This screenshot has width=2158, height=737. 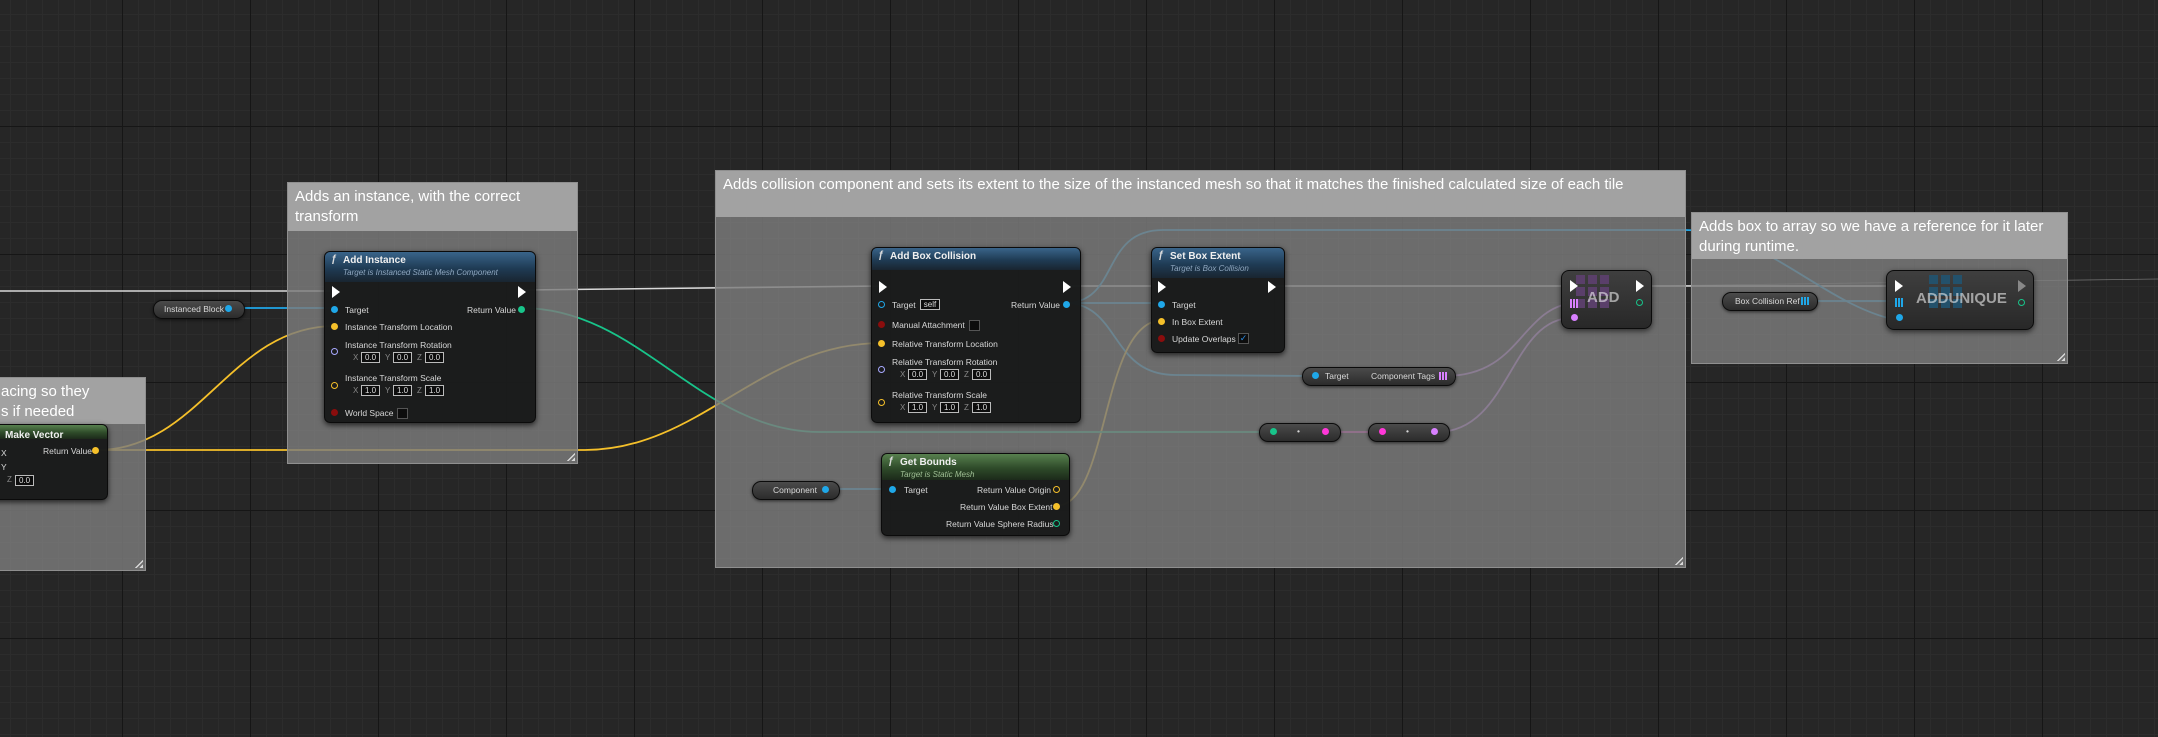 What do you see at coordinates (974, 325) in the screenshot?
I see `manual-attachment-checkbox` at bounding box center [974, 325].